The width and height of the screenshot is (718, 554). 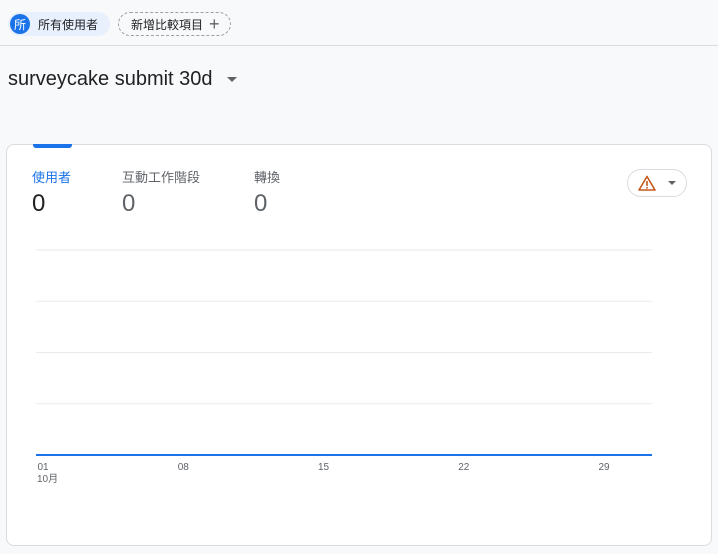 What do you see at coordinates (464, 467) in the screenshot?
I see `x-tick-label: 22` at bounding box center [464, 467].